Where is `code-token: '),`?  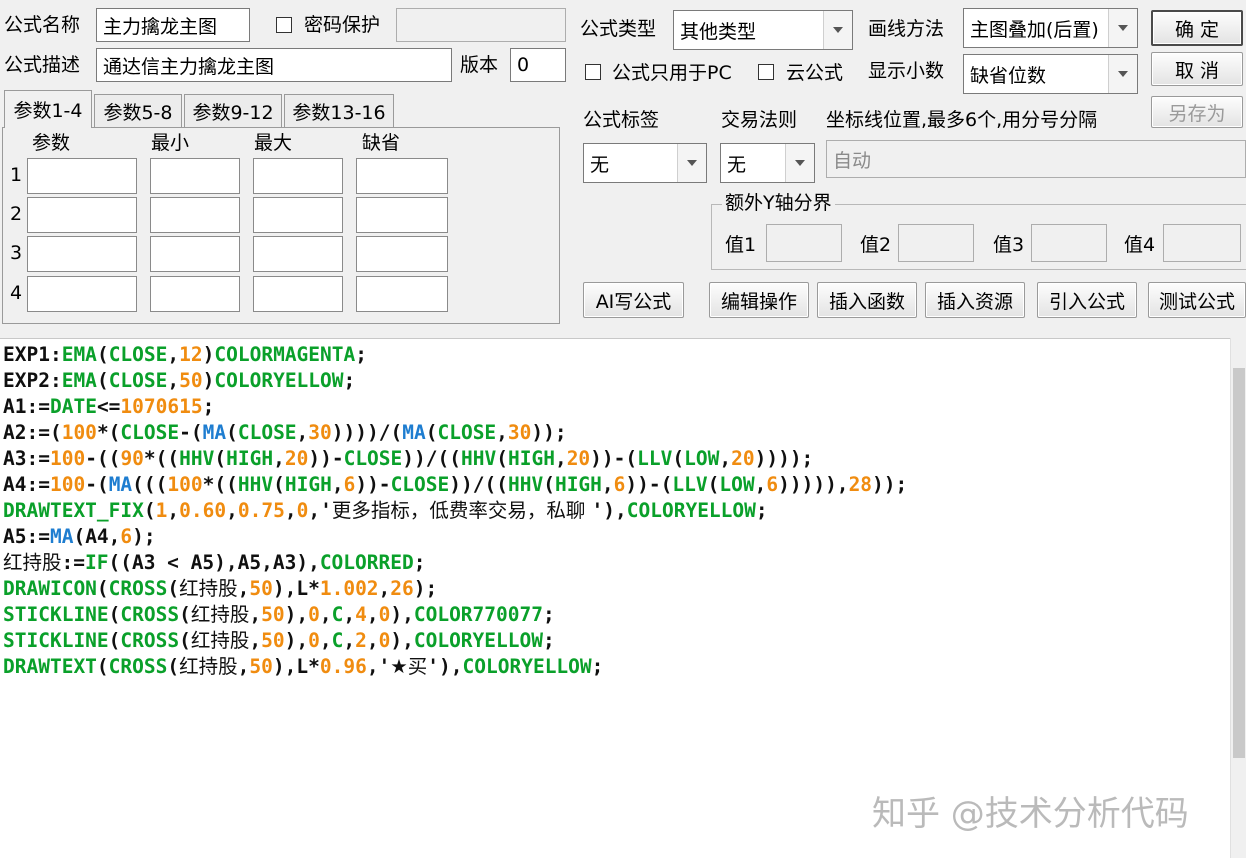 code-token: '), is located at coordinates (609, 510).